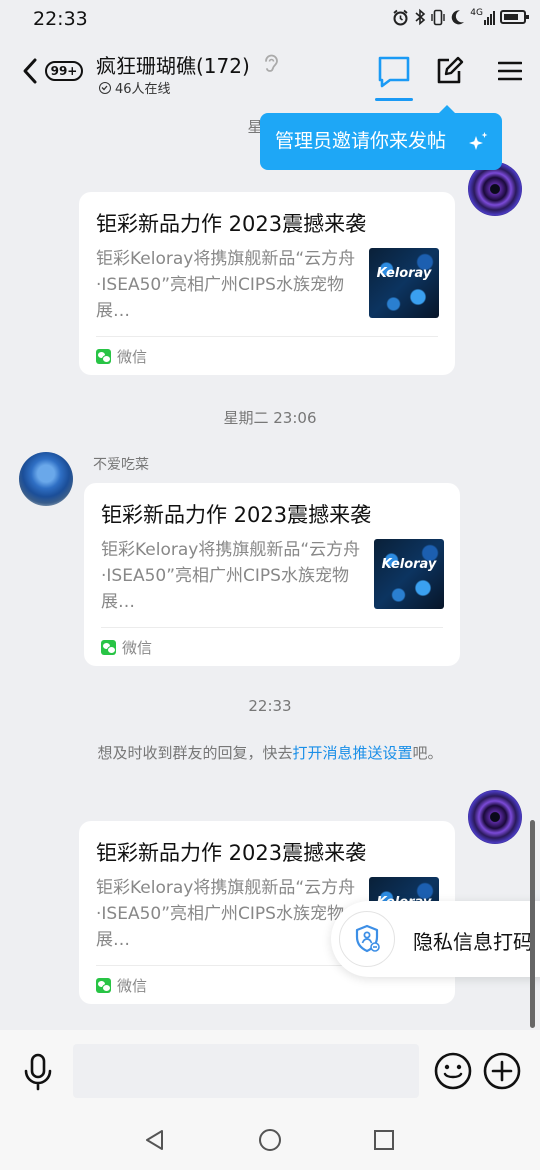 The width and height of the screenshot is (540, 1170). What do you see at coordinates (60, 19) in the screenshot?
I see `status-time: 22:33` at bounding box center [60, 19].